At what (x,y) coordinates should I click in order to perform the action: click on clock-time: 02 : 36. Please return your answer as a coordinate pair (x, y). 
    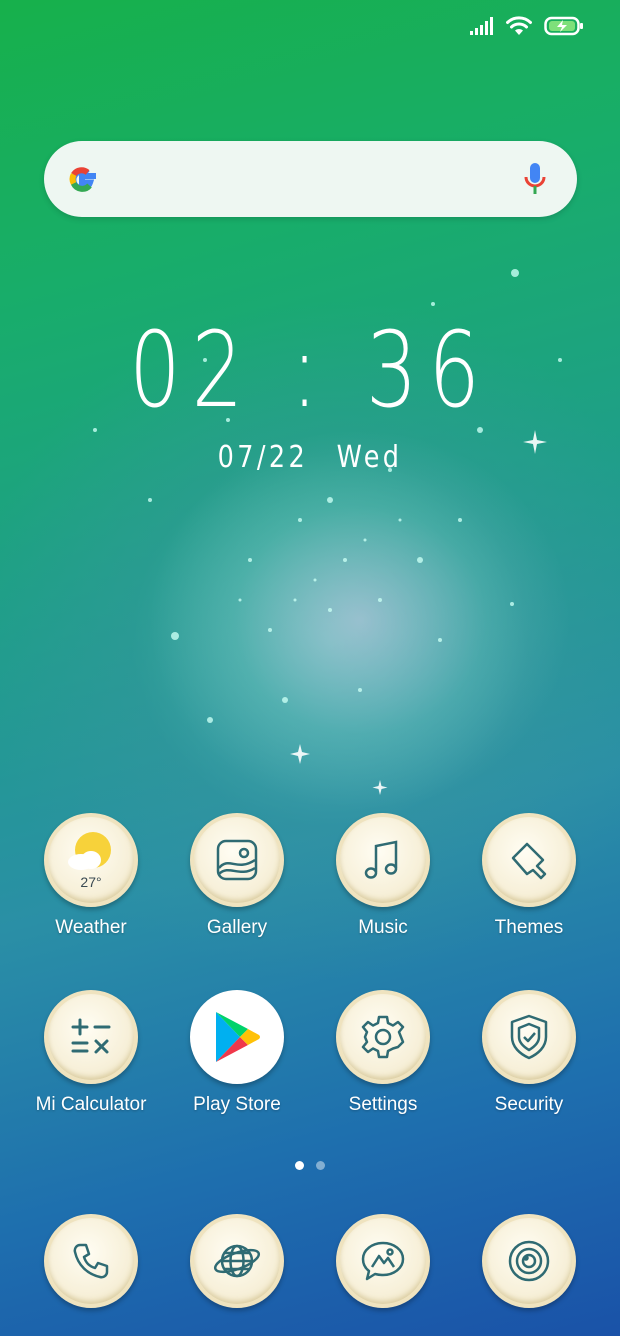
    Looking at the image, I should click on (310, 370).